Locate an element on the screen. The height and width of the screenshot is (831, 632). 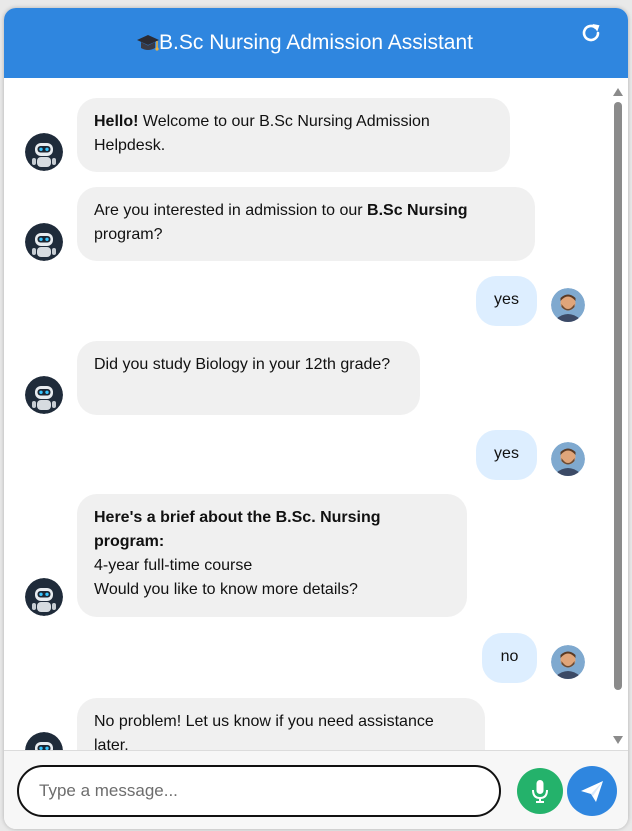
message-input is located at coordinates (259, 791).